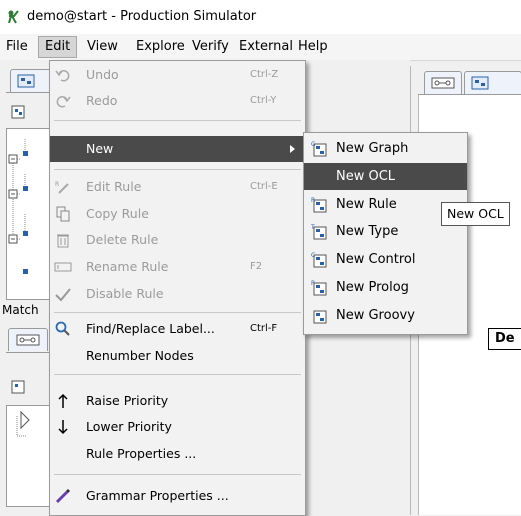 This screenshot has height=516, width=521. What do you see at coordinates (320, 317) in the screenshot?
I see `new-groovy-icon` at bounding box center [320, 317].